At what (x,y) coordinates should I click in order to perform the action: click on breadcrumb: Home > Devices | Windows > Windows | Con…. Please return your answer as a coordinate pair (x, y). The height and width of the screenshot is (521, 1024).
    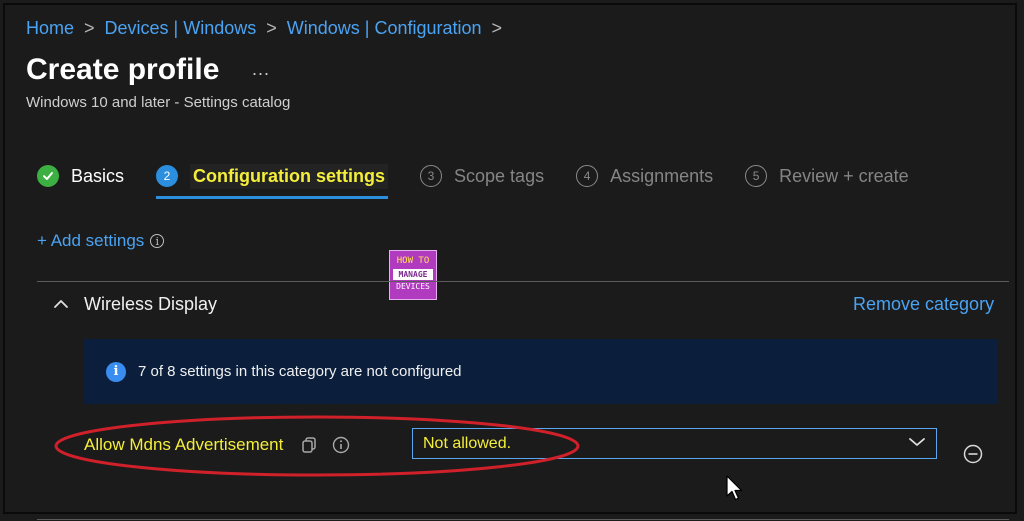
    Looking at the image, I should click on (269, 28).